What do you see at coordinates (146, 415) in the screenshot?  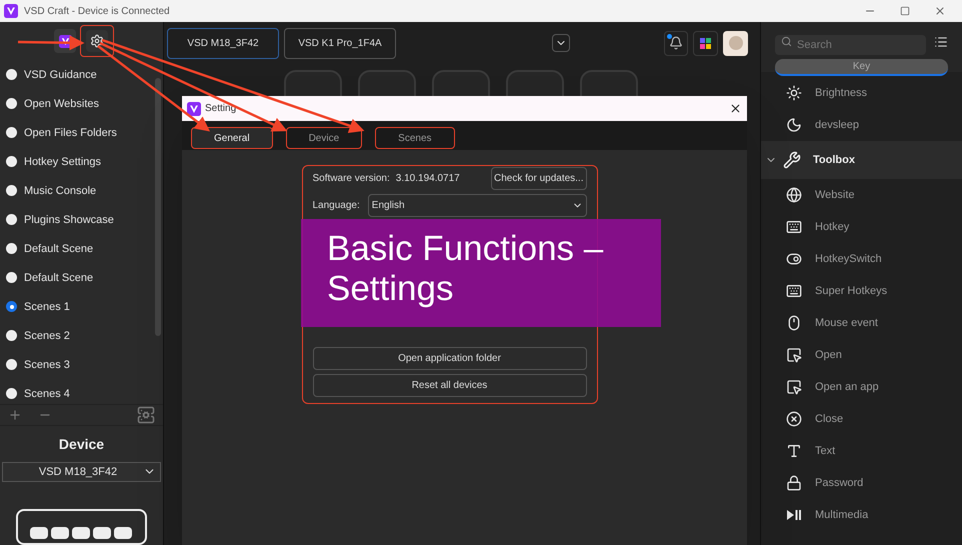 I see `server-gear-icon` at bounding box center [146, 415].